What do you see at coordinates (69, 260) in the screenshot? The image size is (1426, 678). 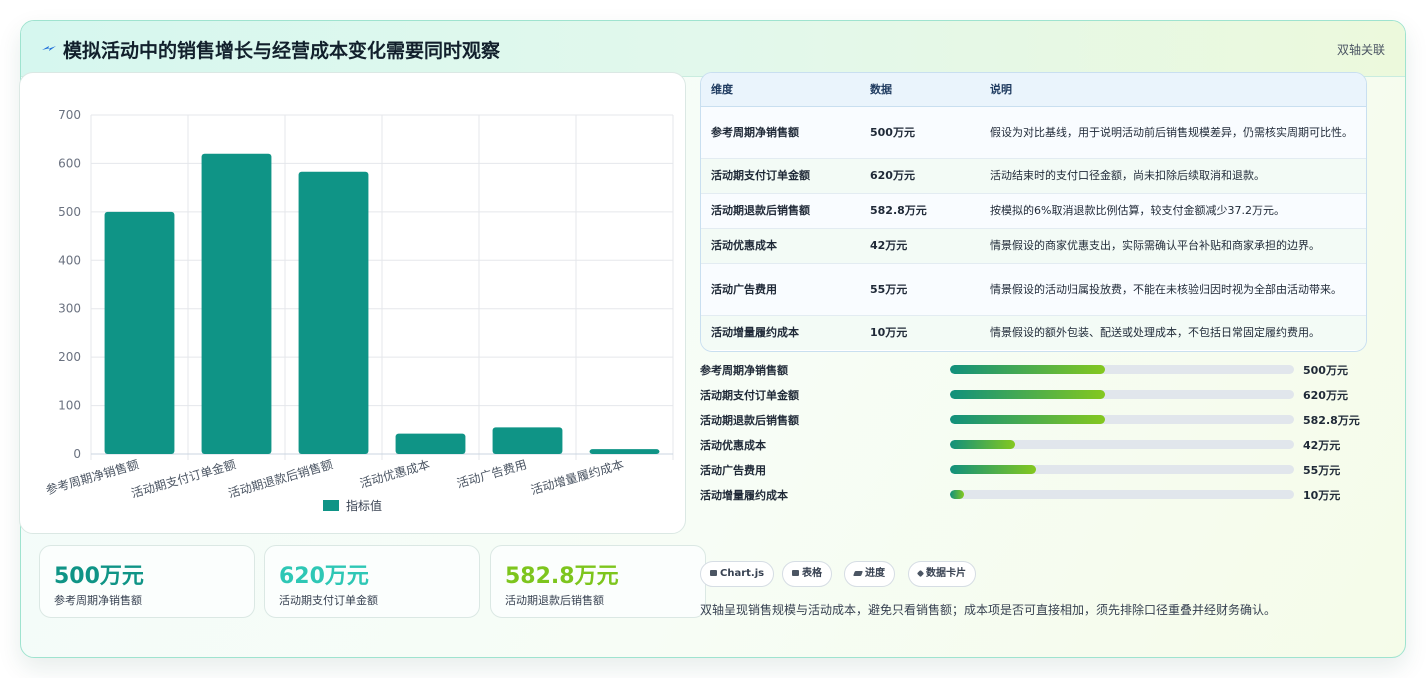 I see `y-tick-label: 400` at bounding box center [69, 260].